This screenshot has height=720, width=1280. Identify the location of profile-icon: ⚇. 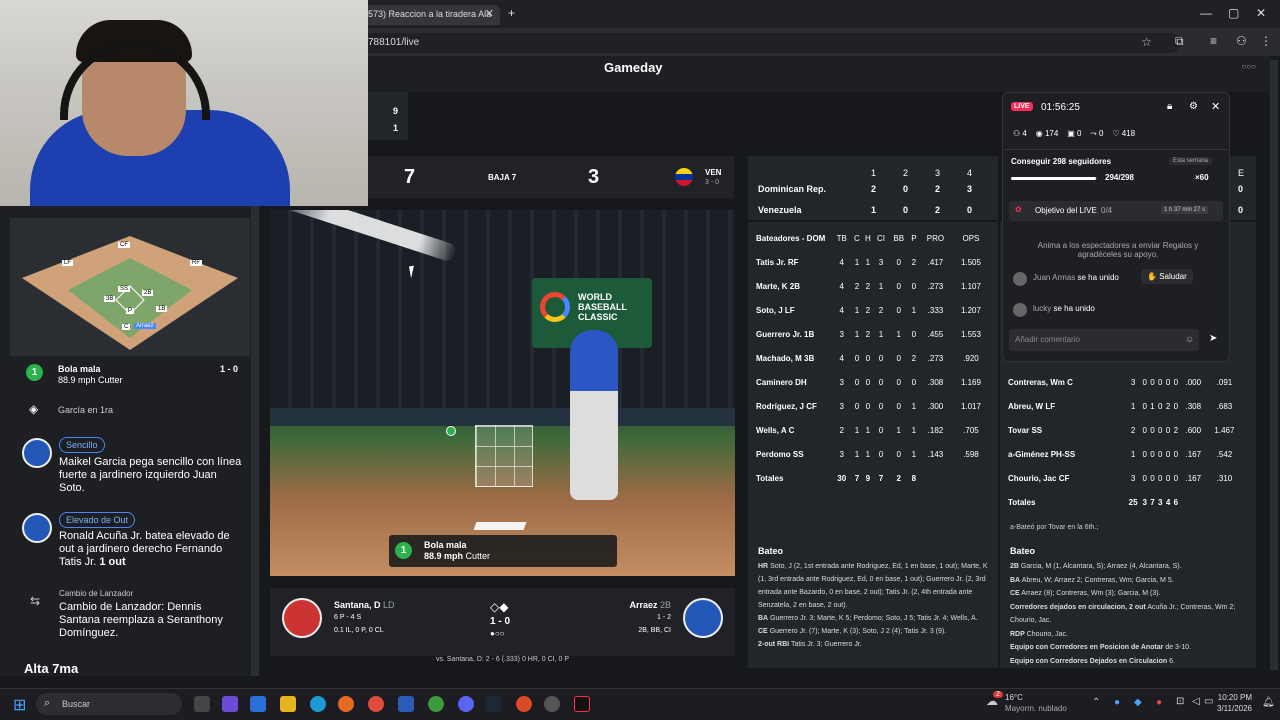
(1241, 41).